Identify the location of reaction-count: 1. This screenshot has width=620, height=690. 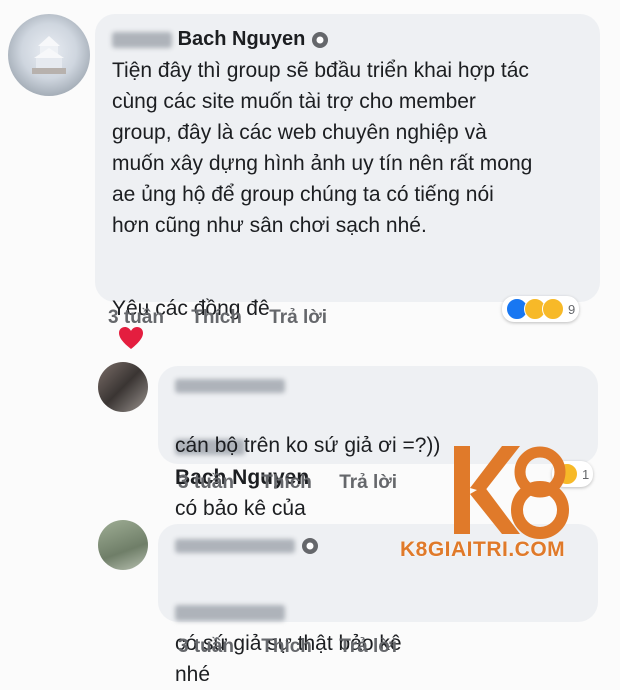
(586, 474).